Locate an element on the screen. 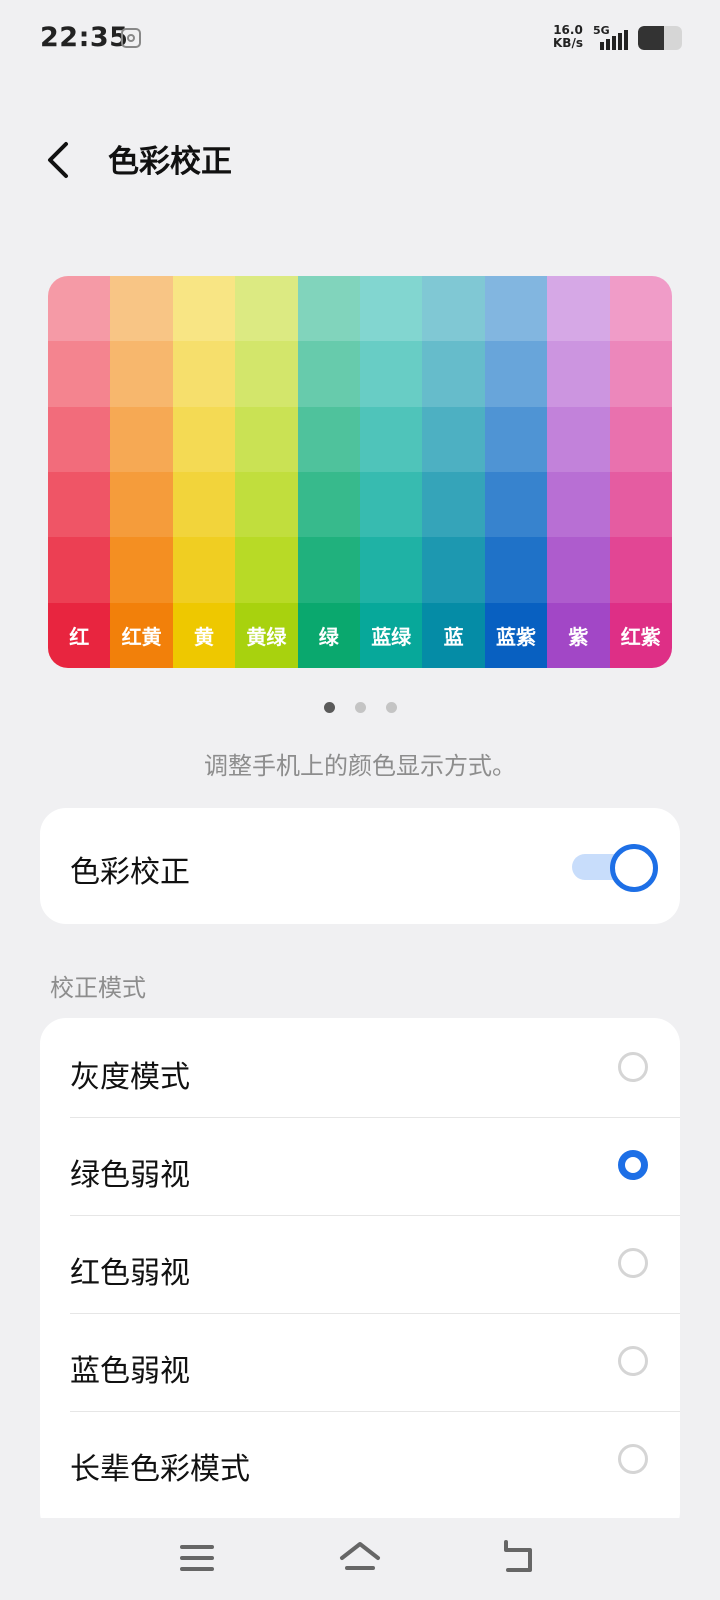  chevron-left-icon is located at coordinates (58, 160).